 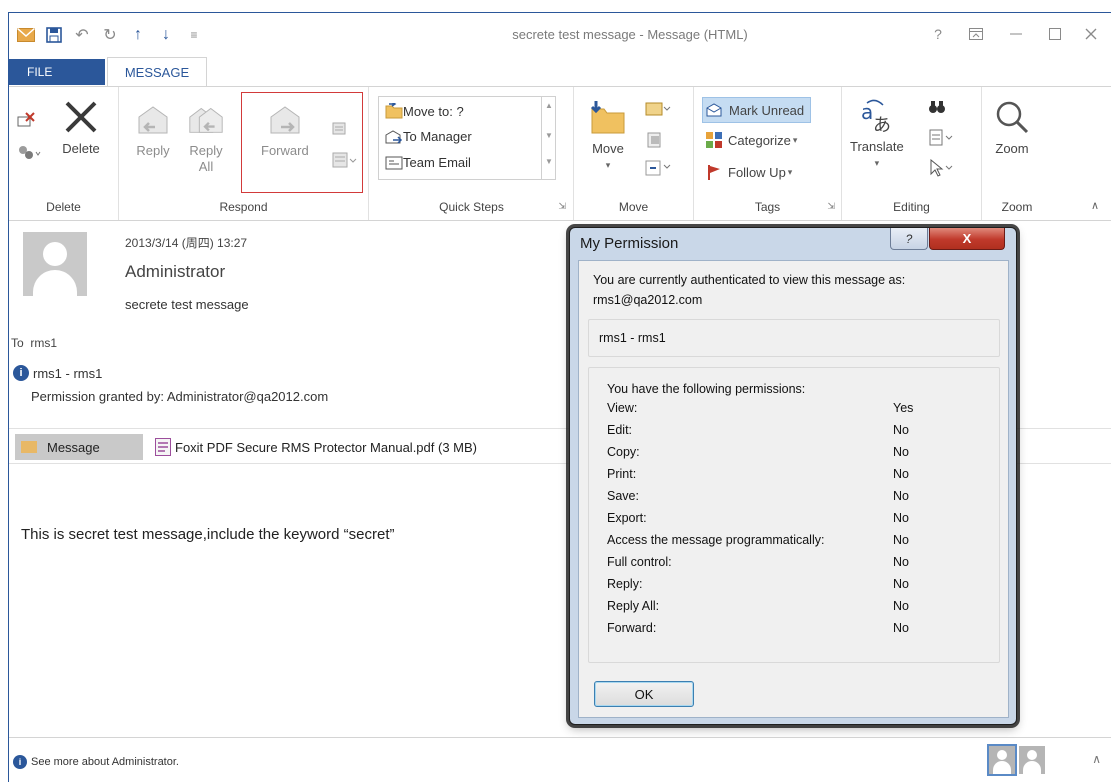 What do you see at coordinates (437, 136) in the screenshot?
I see `quick-step-to-manager-label: To Manager` at bounding box center [437, 136].